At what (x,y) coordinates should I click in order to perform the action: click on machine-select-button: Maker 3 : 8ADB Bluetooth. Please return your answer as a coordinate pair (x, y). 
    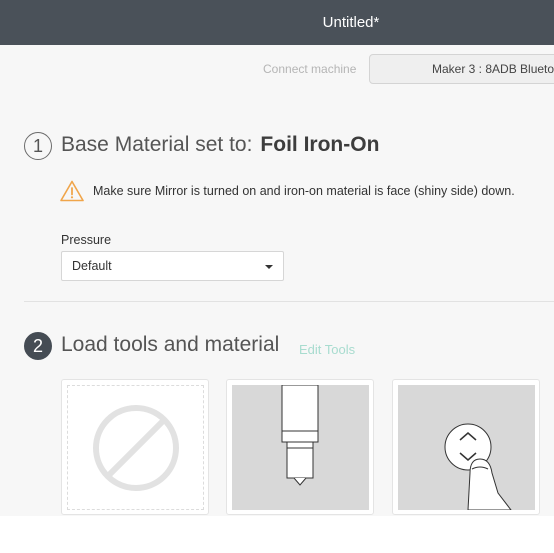
    Looking at the image, I should click on (461, 69).